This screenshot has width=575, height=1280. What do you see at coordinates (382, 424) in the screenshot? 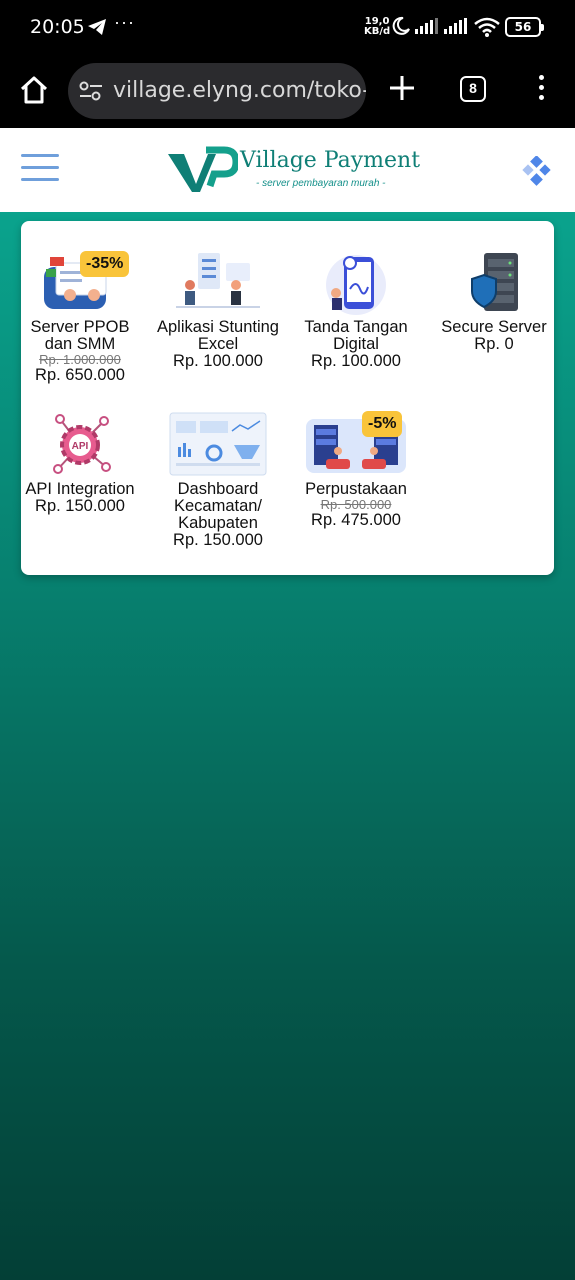
I see `discount-badge: -5%` at bounding box center [382, 424].